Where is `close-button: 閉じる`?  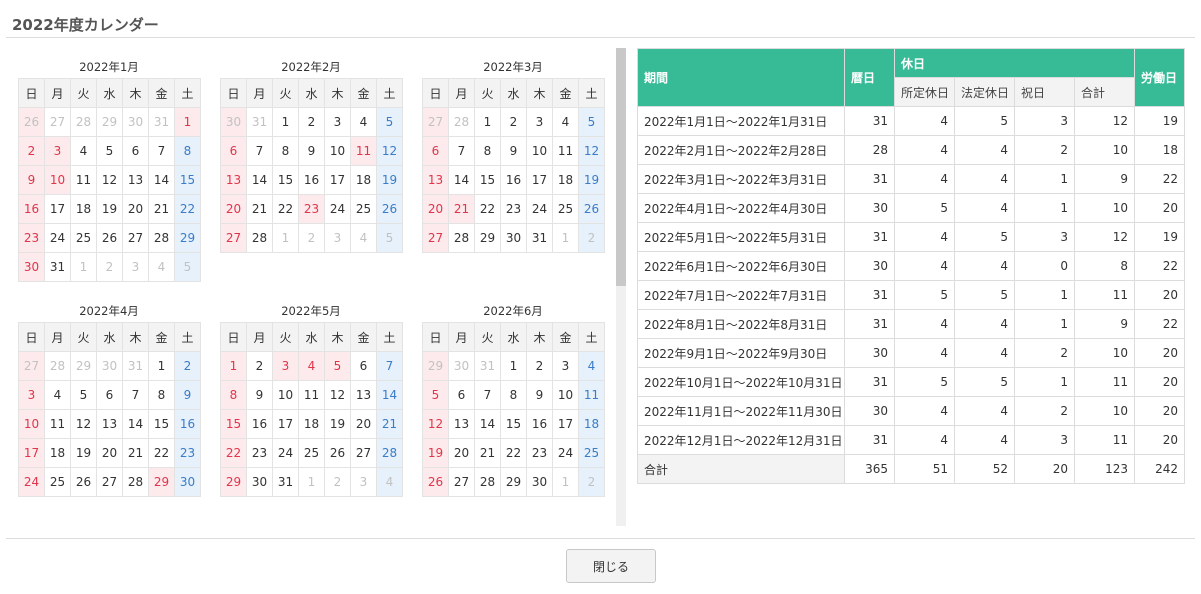 close-button: 閉じる is located at coordinates (611, 566).